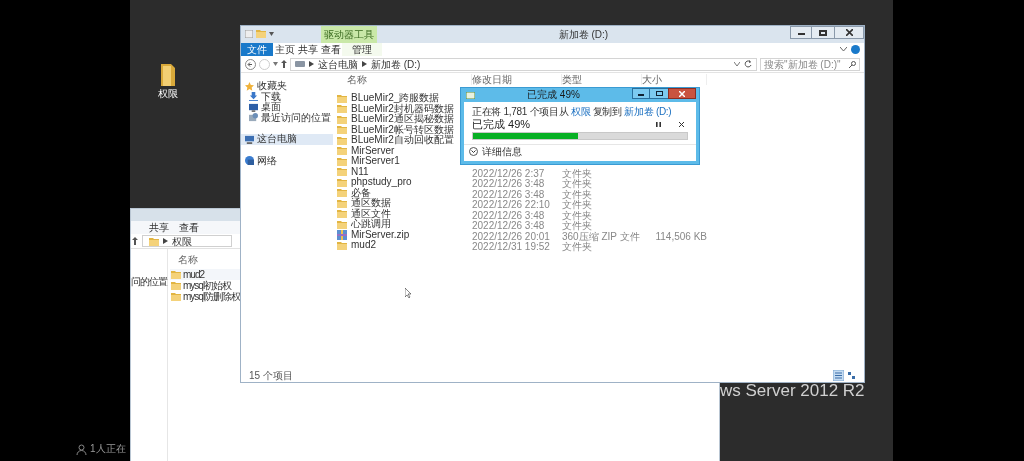 Image resolution: width=1024 pixels, height=461 pixels. Describe the element at coordinates (253, 118) in the screenshot. I see `places-icon` at that location.